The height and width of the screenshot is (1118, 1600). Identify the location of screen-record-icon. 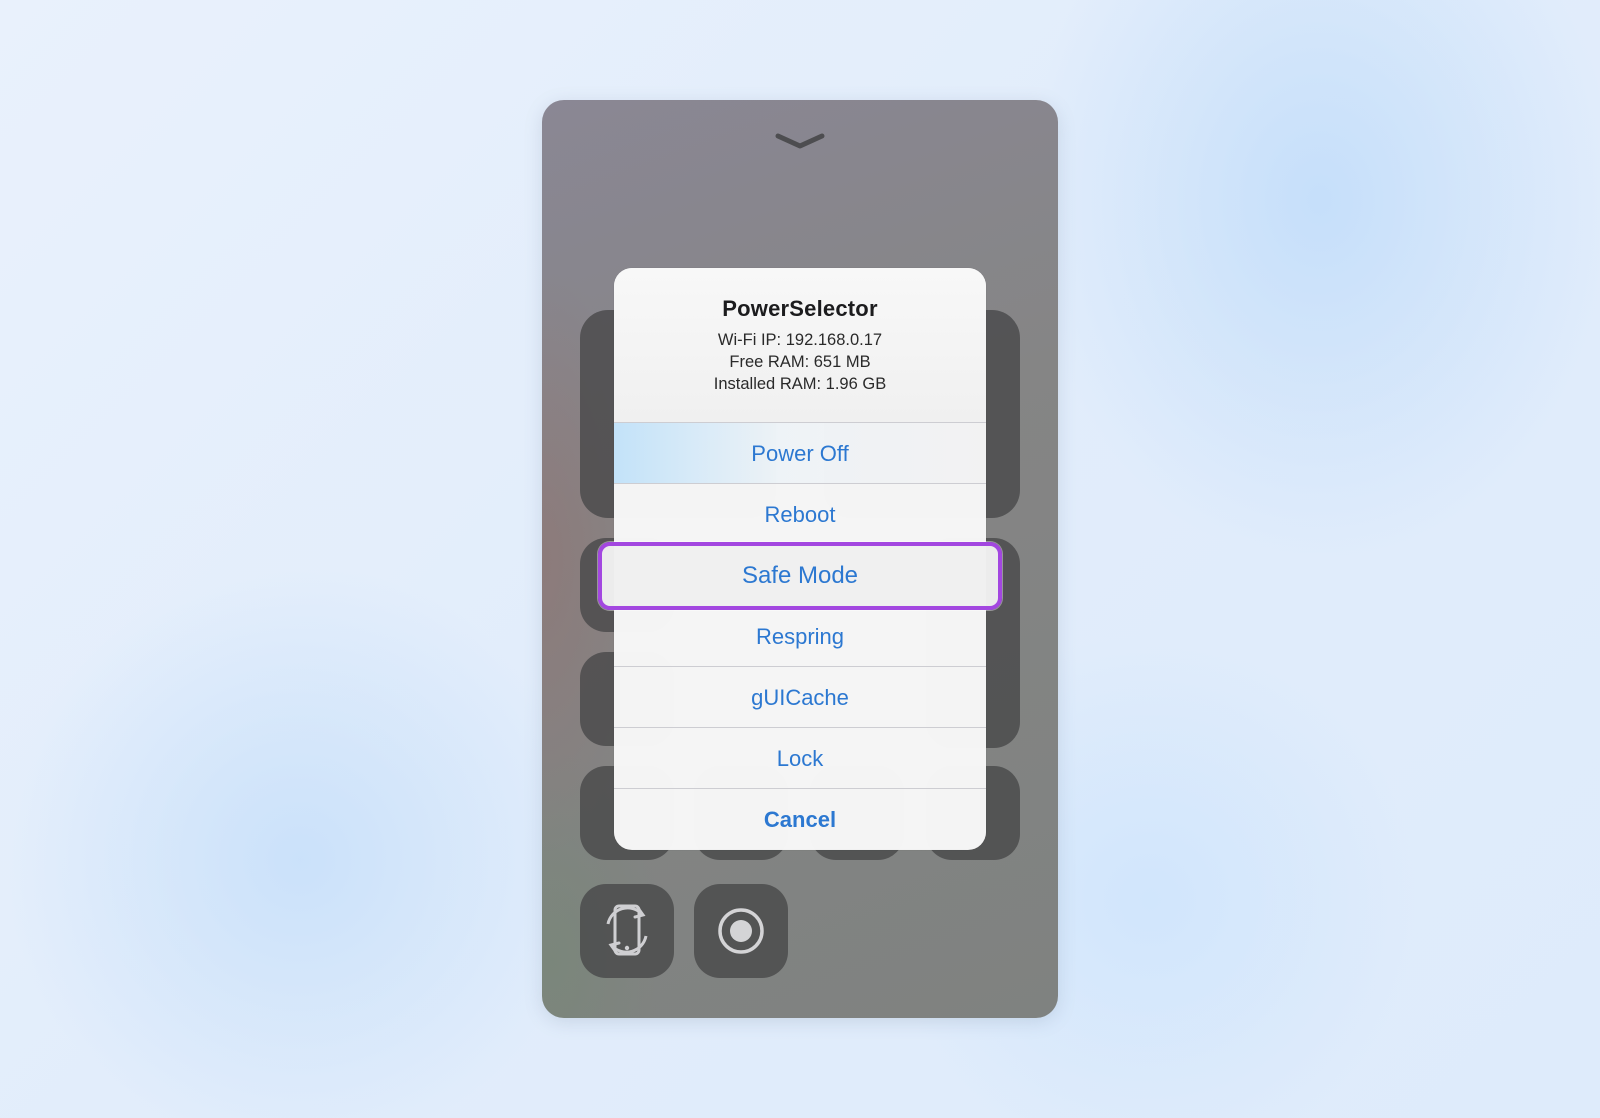
(741, 931).